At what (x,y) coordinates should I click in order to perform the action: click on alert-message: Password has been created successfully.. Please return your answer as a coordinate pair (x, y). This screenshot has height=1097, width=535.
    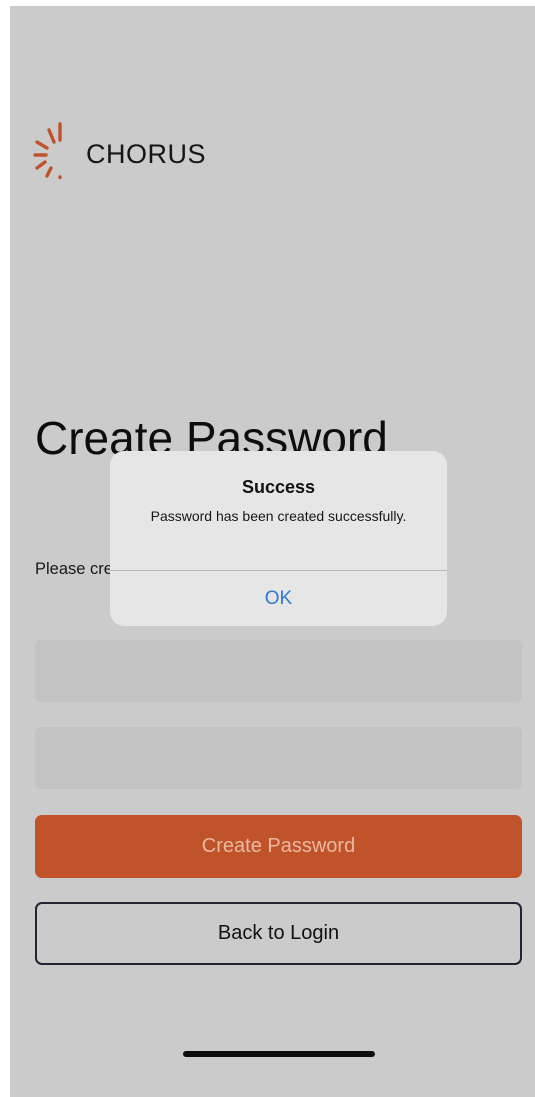
    Looking at the image, I should click on (278, 516).